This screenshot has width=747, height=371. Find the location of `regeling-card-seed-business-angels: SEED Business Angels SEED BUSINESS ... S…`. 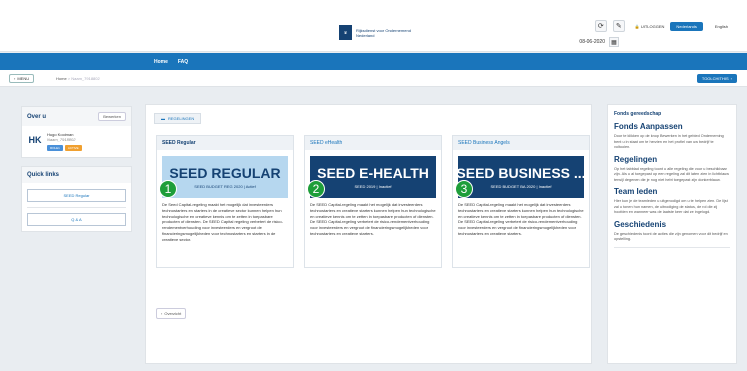

regeling-card-seed-business-angels: SEED Business Angels SEED BUSINESS ... S… is located at coordinates (521, 201).